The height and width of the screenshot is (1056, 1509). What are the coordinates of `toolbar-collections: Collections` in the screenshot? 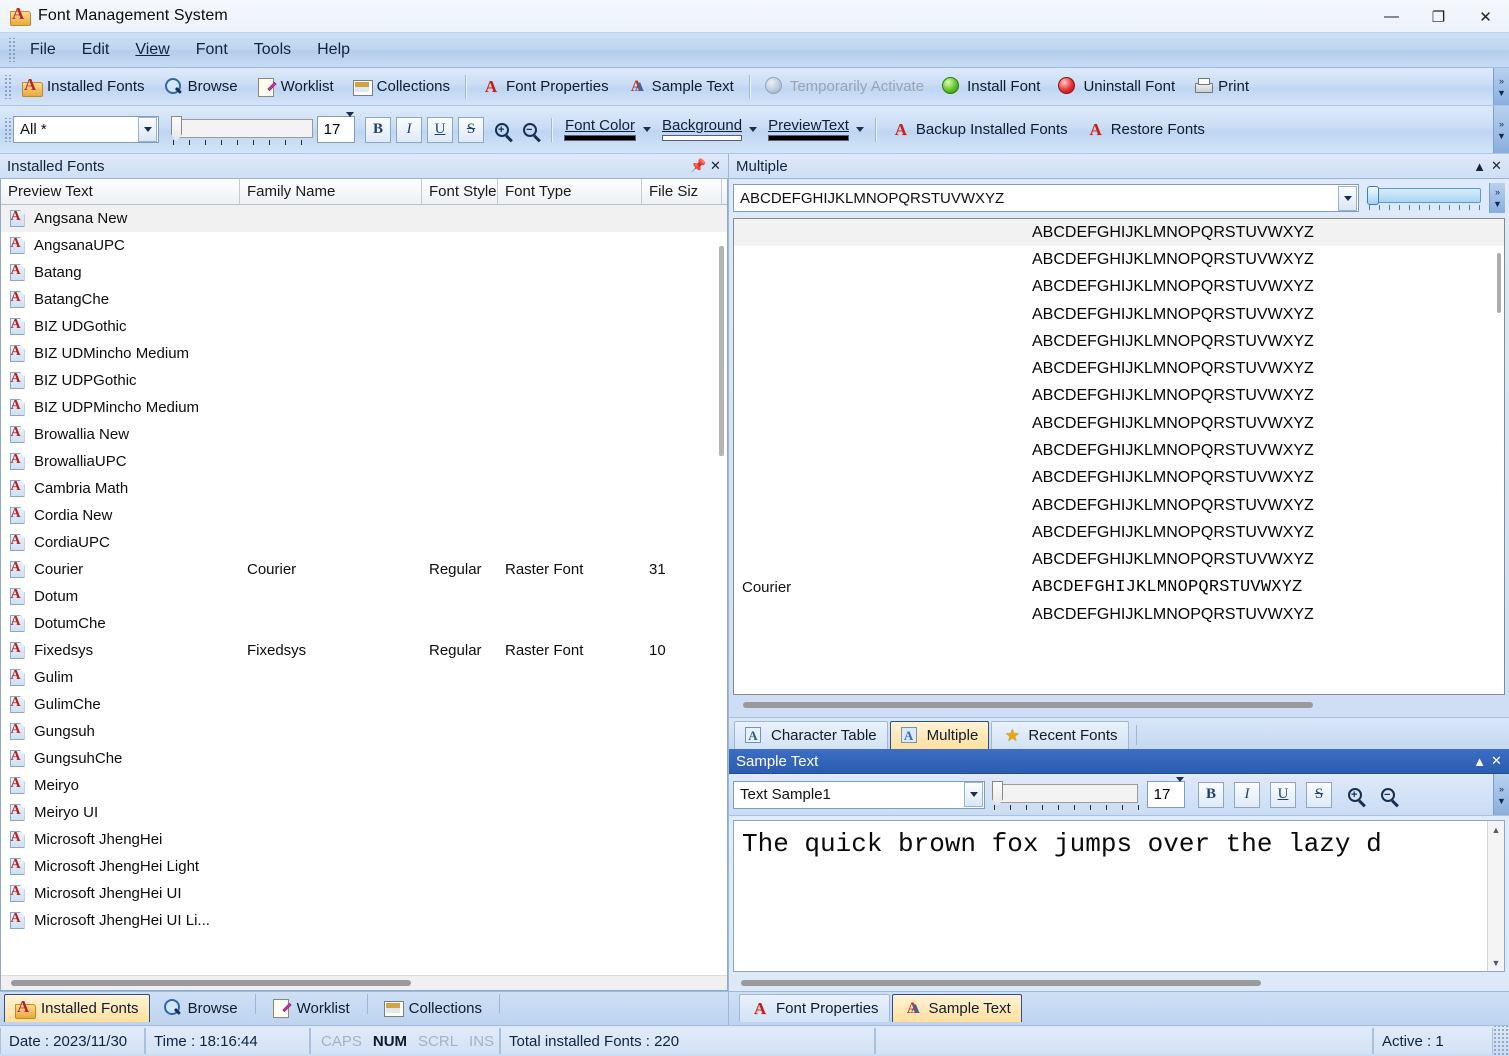 It's located at (401, 87).